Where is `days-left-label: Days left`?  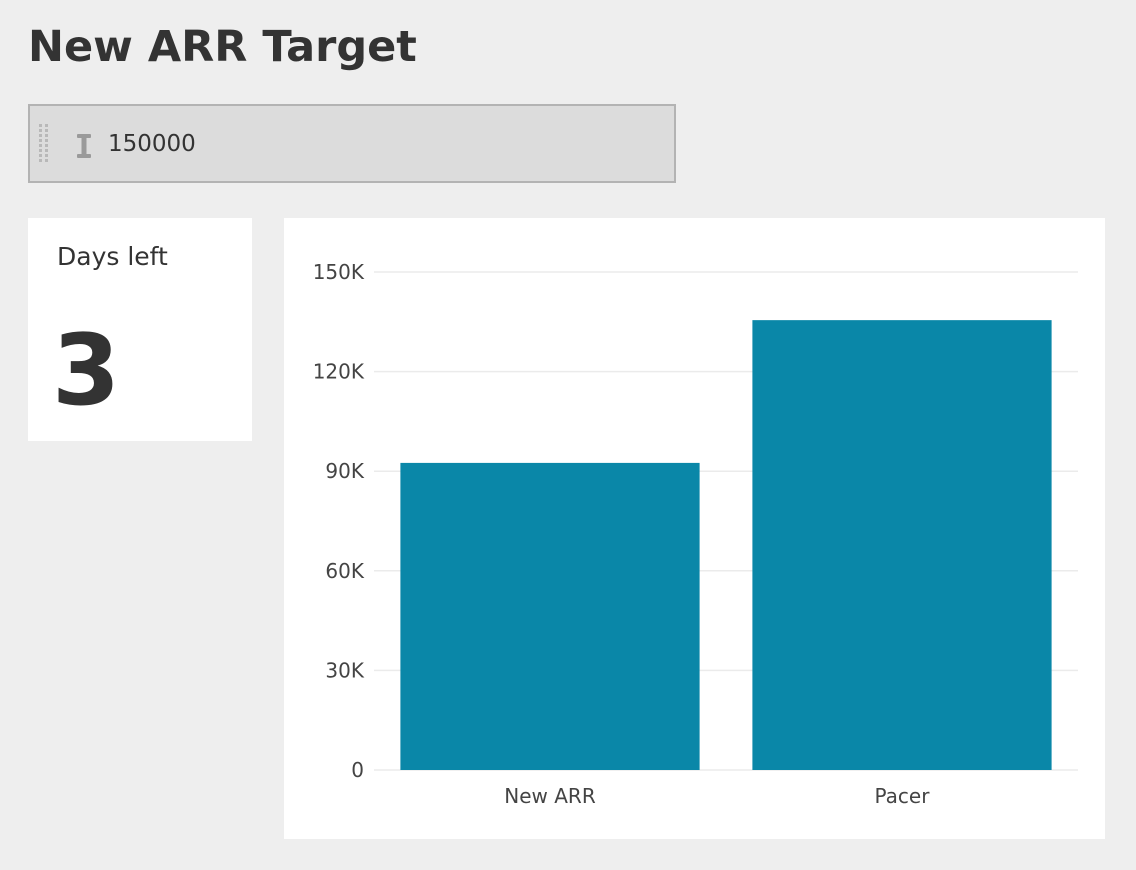 days-left-label: Days left is located at coordinates (112, 256).